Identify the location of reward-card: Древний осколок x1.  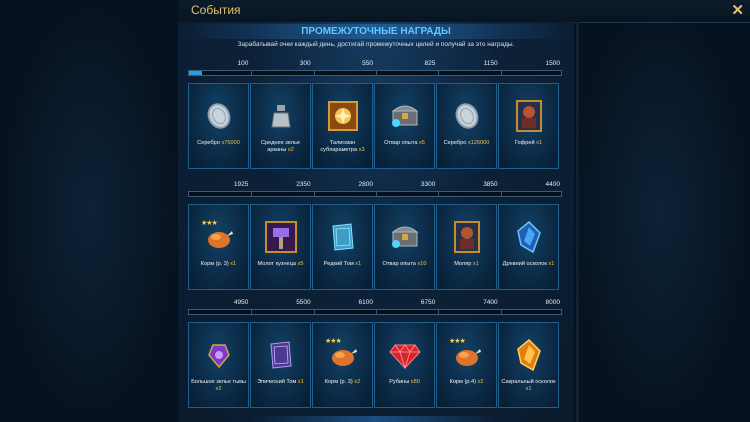
(528, 247).